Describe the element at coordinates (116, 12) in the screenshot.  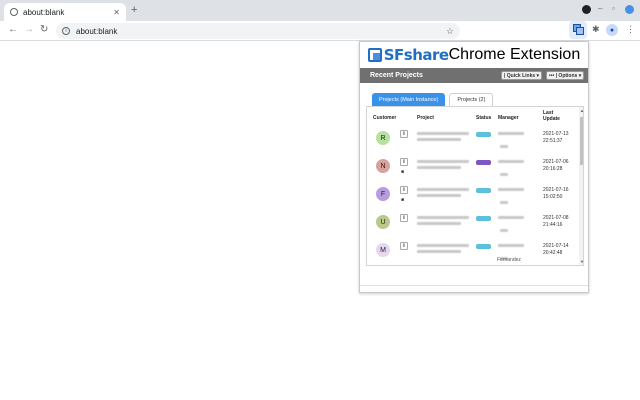
I see `tab-close-icon: ✕` at that location.